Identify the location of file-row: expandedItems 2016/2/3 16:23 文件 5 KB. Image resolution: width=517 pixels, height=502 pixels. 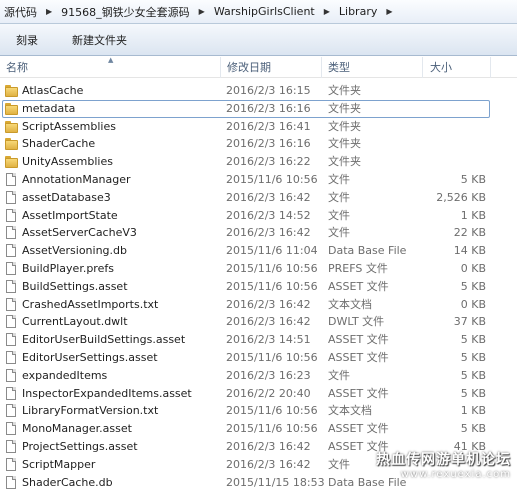
(258, 376).